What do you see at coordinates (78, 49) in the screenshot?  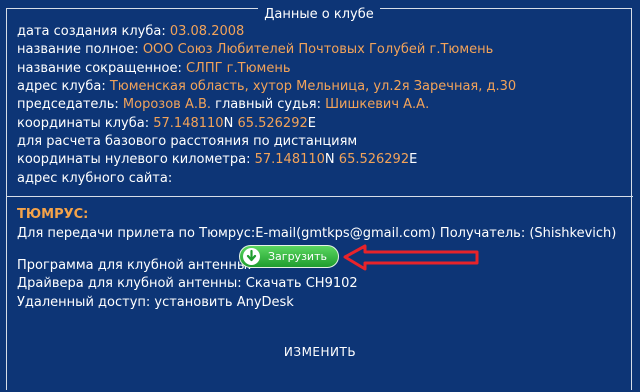 I see `full-name-label: название полное:` at bounding box center [78, 49].